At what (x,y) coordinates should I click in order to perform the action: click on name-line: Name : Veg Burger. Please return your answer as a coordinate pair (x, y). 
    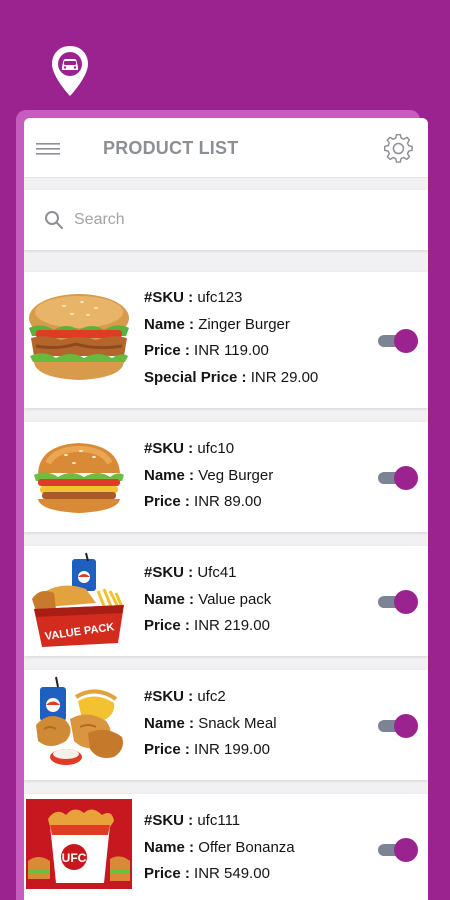
    Looking at the image, I should click on (209, 475).